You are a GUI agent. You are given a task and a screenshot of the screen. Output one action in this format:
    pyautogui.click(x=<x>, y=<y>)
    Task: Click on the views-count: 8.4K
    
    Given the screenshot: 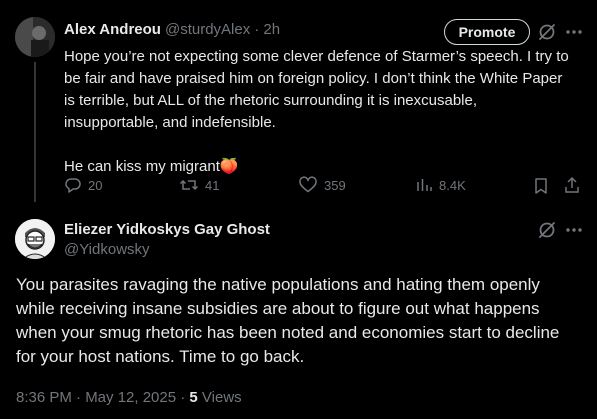 What is the action you would take?
    pyautogui.click(x=452, y=185)
    